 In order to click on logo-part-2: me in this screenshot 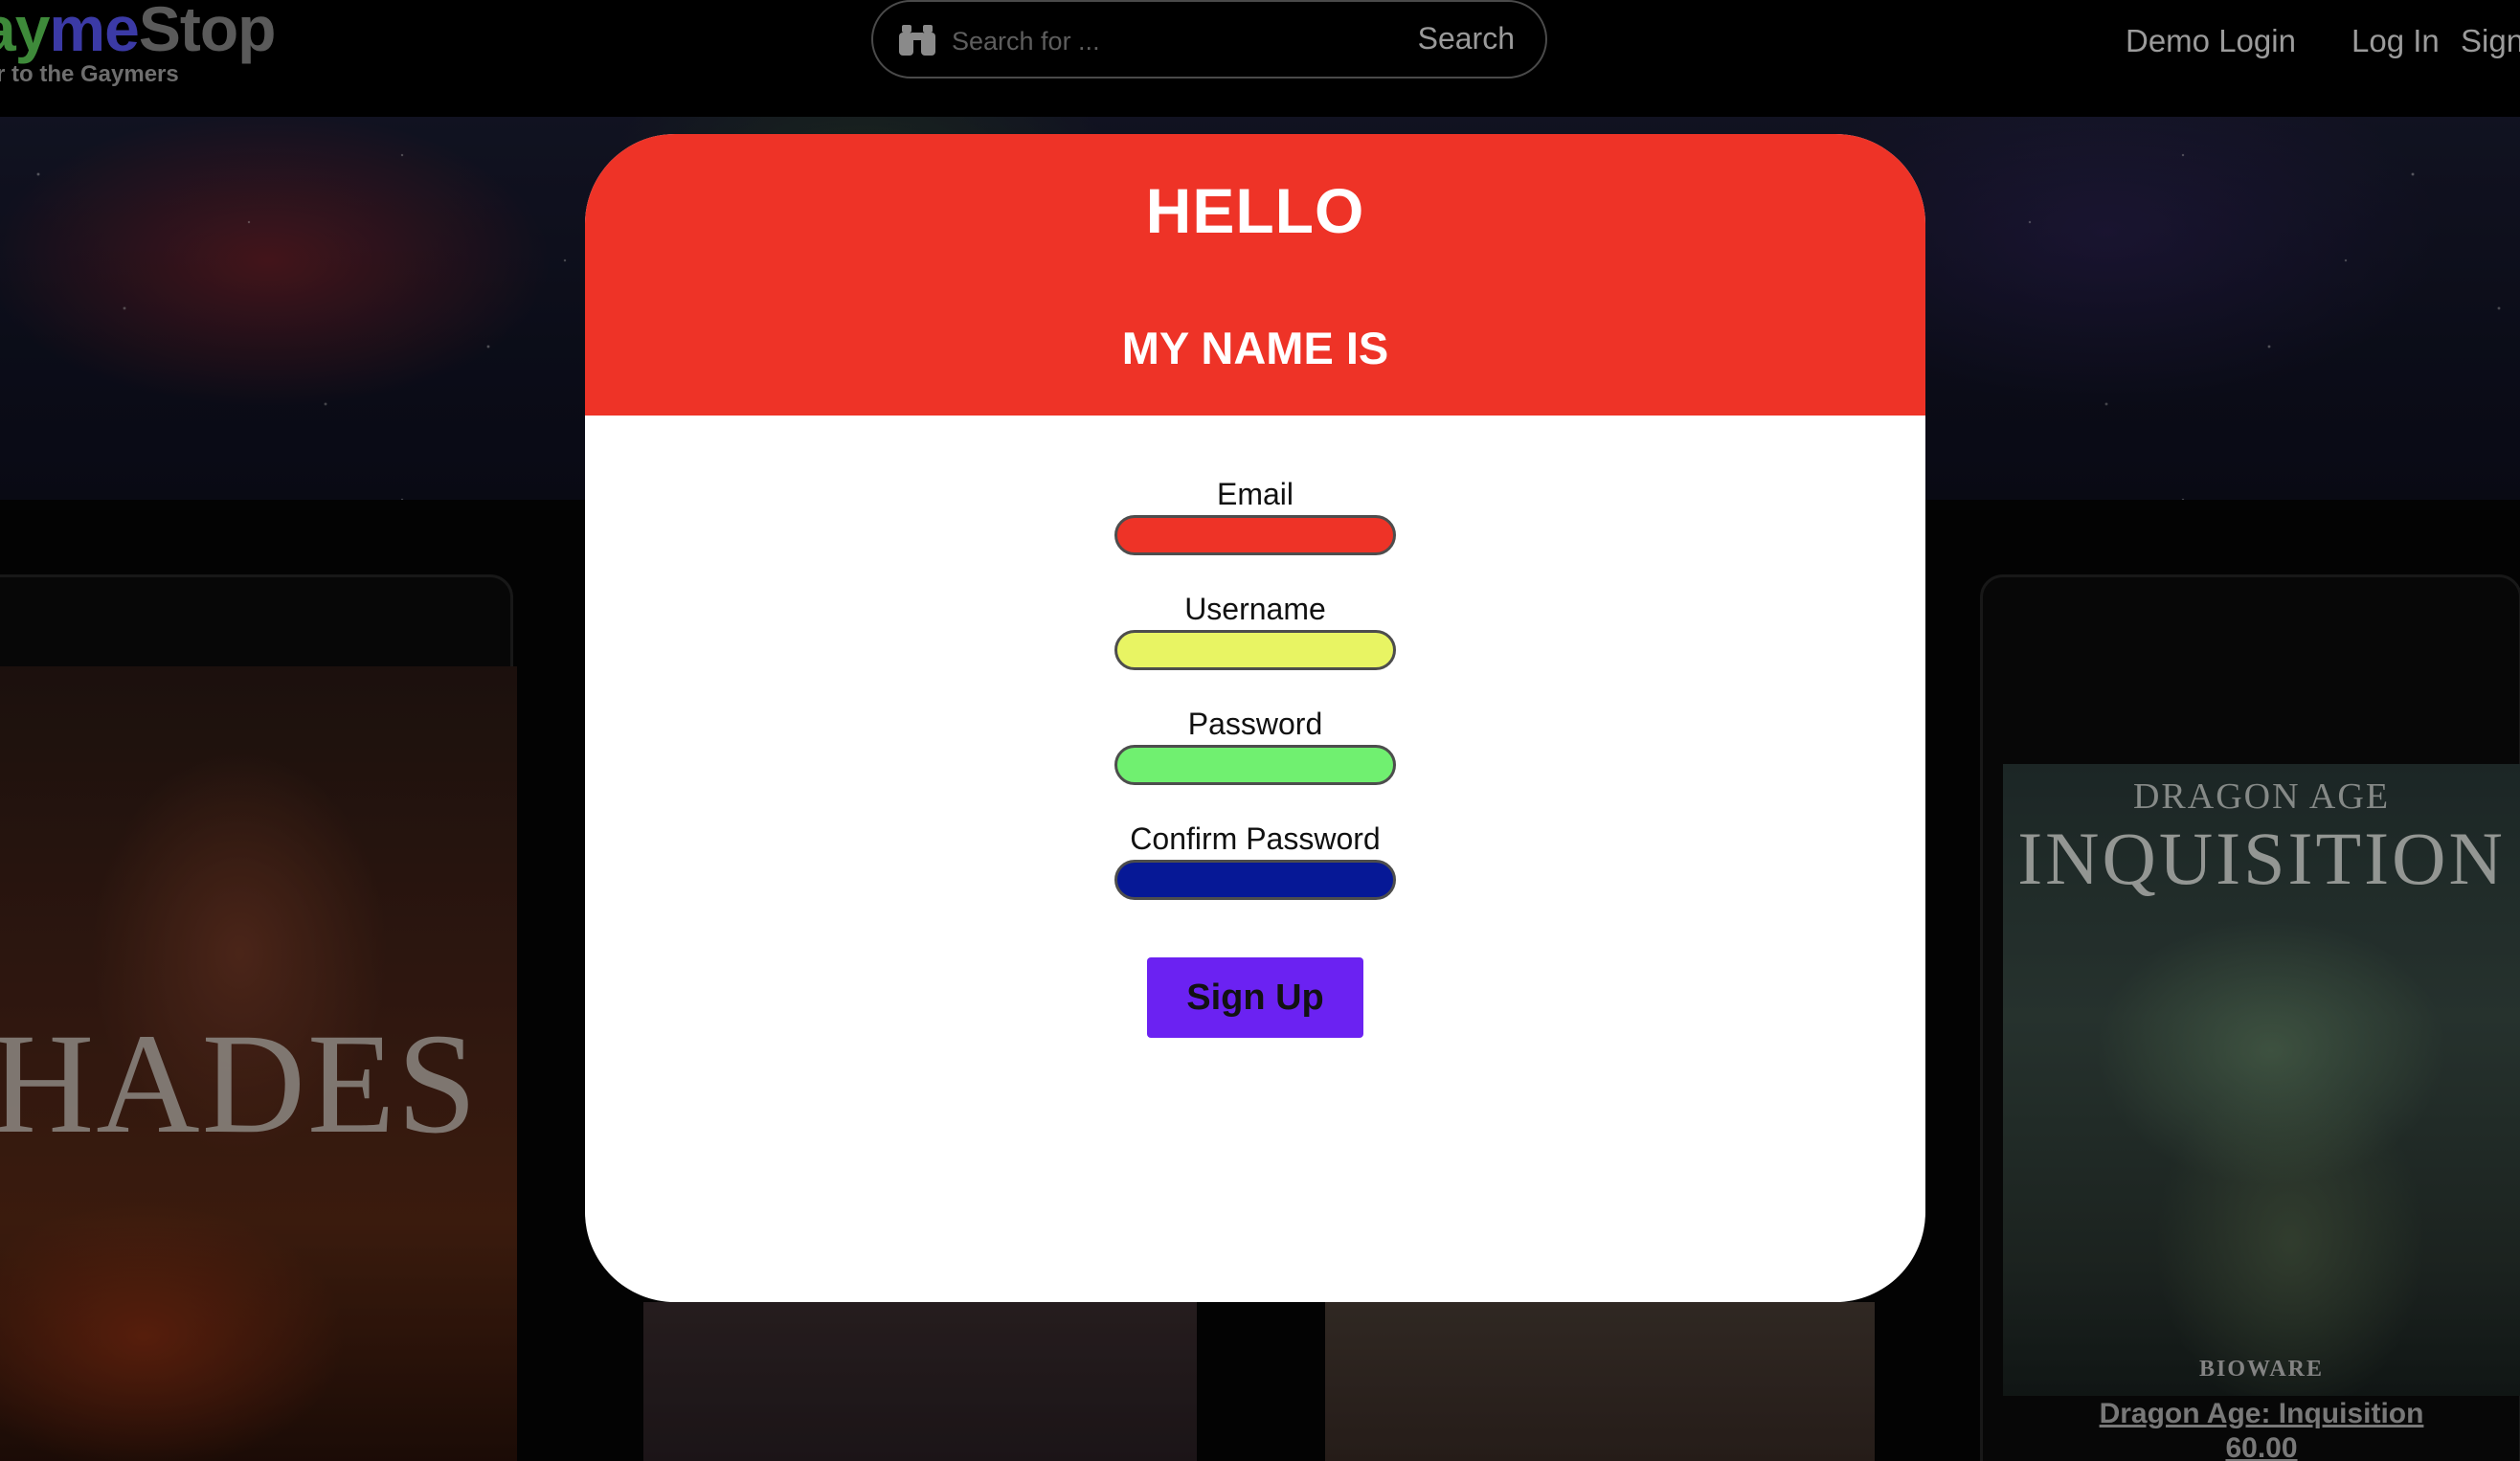, I will do `click(94, 32)`.